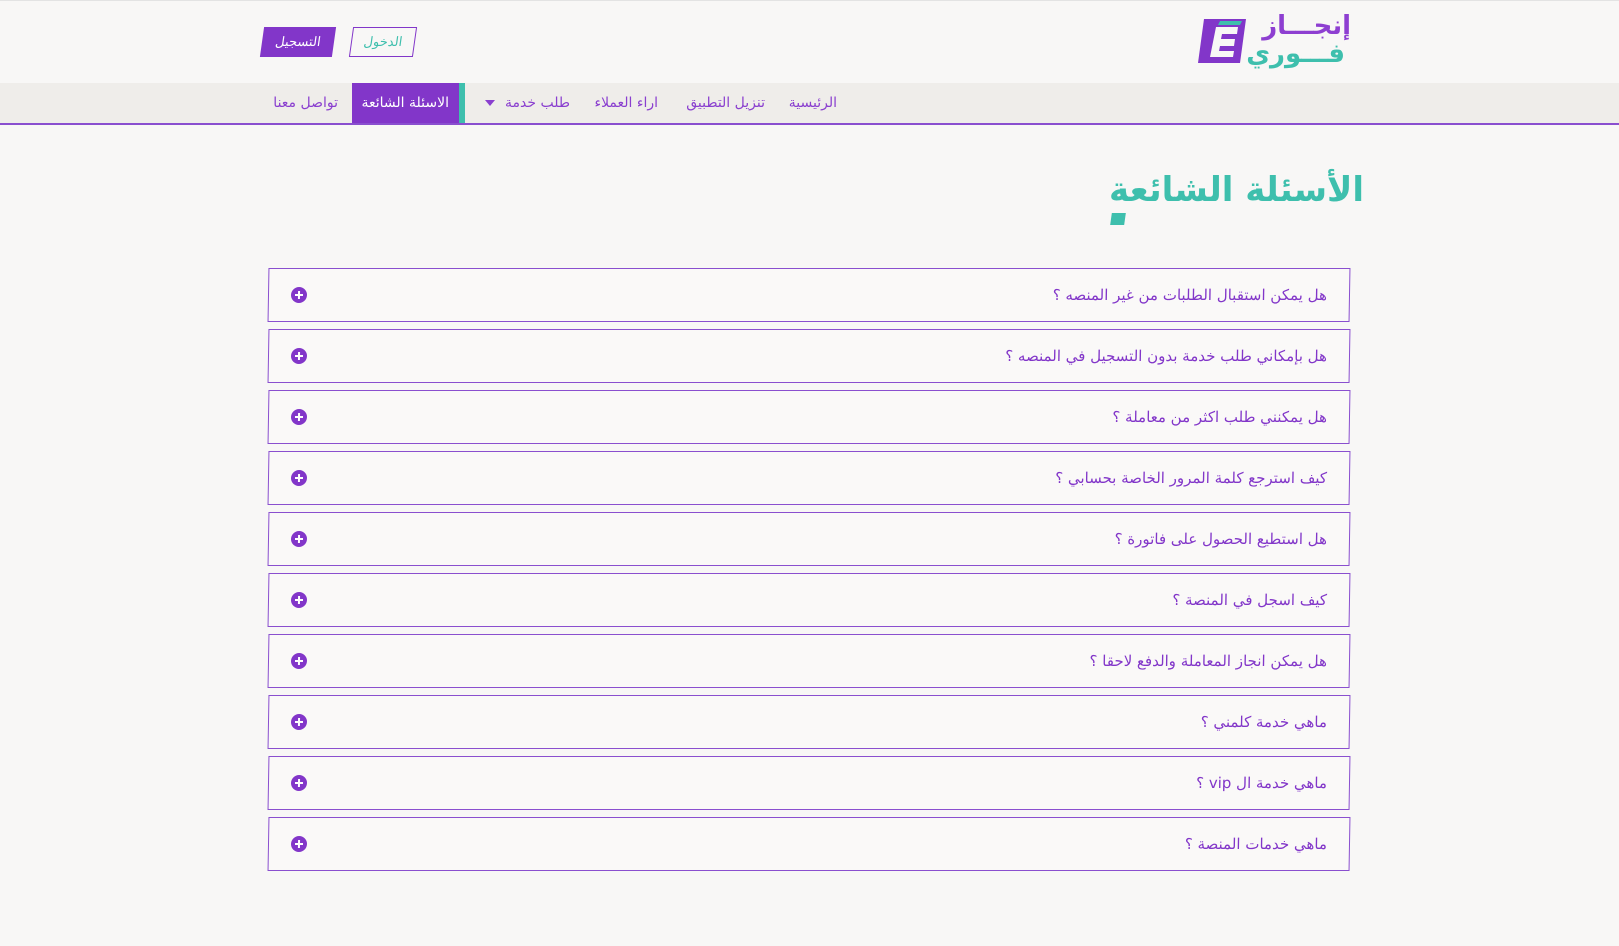 This screenshot has height=946, width=1619. What do you see at coordinates (809, 417) in the screenshot?
I see `faq-item: هل يمكنني طلب اكثر من معاملة ؟` at bounding box center [809, 417].